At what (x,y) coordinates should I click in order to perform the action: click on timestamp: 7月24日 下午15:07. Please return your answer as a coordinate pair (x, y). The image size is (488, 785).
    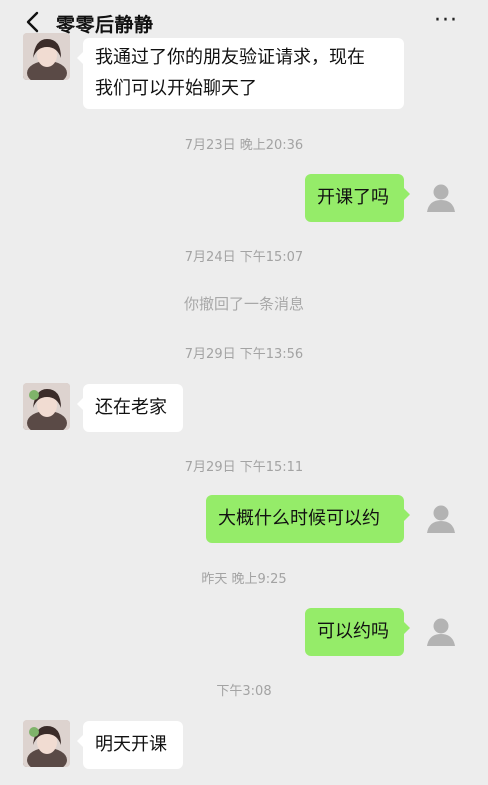
    Looking at the image, I should click on (244, 257).